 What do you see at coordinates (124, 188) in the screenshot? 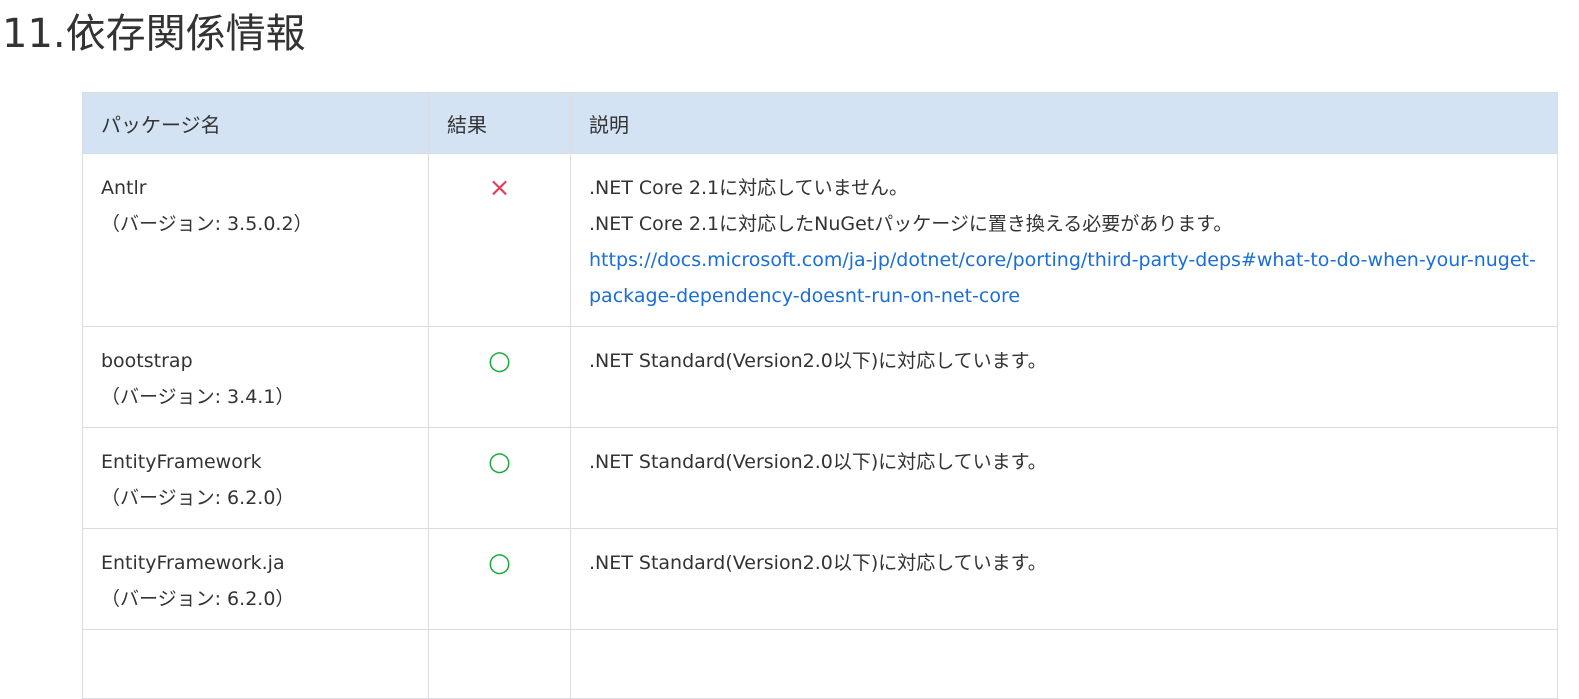
I see `package-name: Antlr` at bounding box center [124, 188].